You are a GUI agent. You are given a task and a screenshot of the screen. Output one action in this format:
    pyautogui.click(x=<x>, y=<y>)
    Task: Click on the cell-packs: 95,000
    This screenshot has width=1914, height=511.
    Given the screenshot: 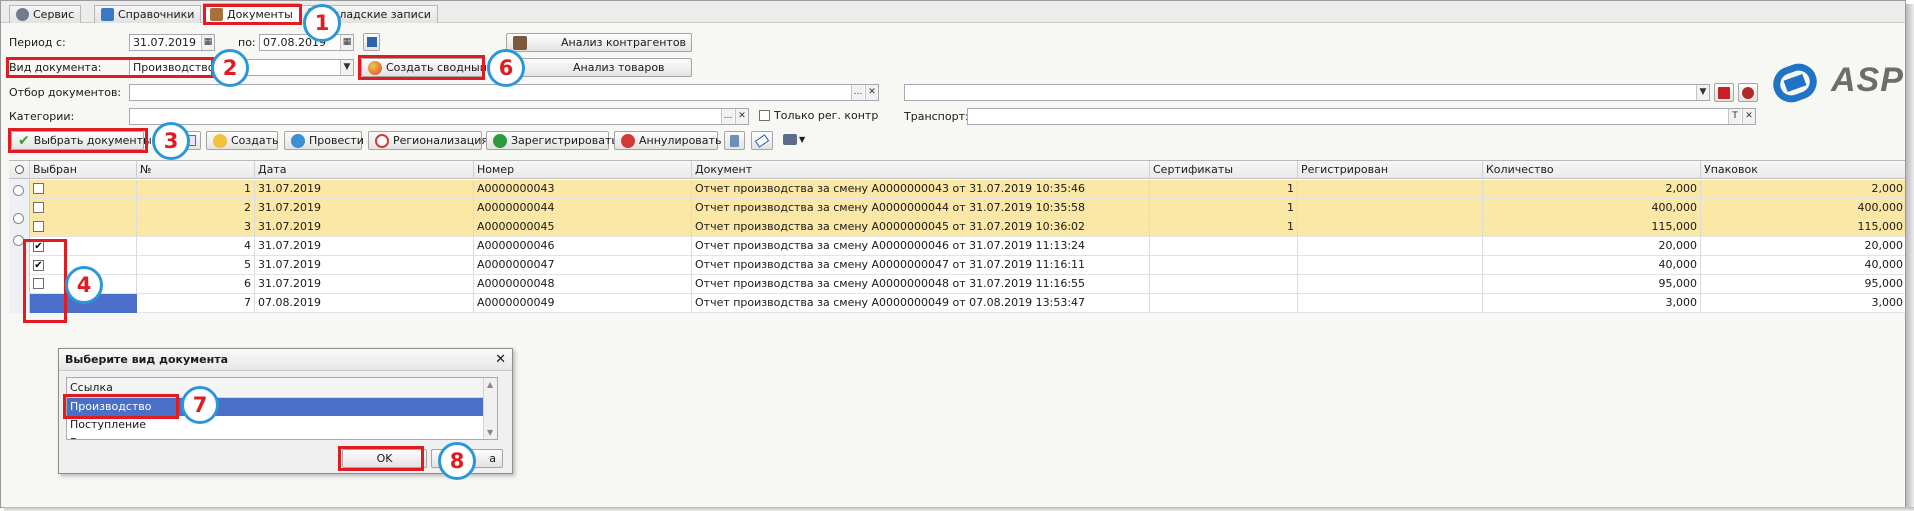 What is the action you would take?
    pyautogui.click(x=1803, y=284)
    